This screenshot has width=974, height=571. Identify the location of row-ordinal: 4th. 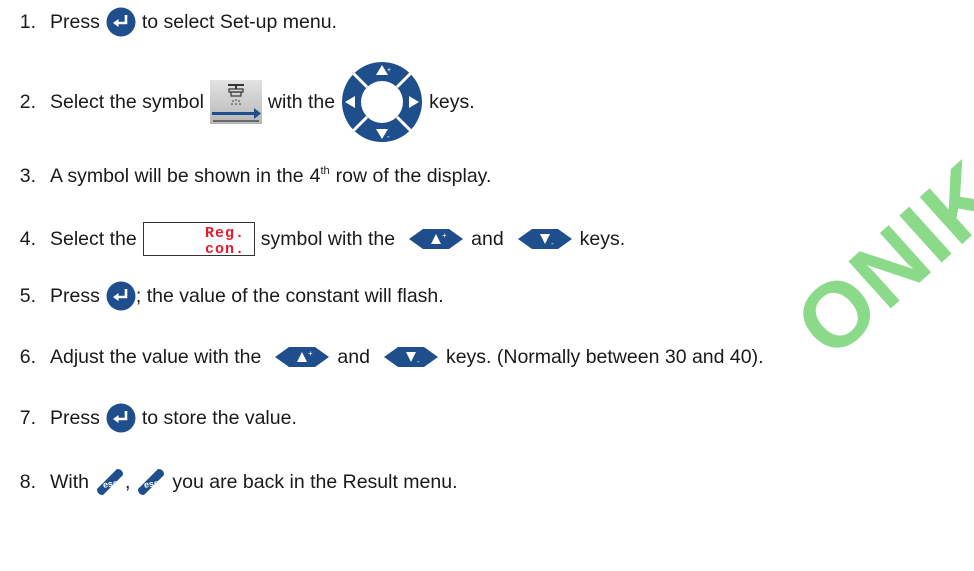
(319, 175).